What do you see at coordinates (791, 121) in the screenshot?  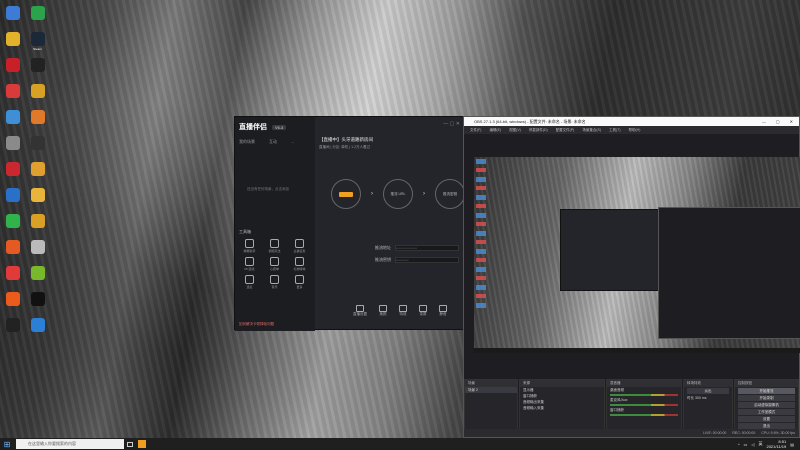 I see `close-icon: ✕` at bounding box center [791, 121].